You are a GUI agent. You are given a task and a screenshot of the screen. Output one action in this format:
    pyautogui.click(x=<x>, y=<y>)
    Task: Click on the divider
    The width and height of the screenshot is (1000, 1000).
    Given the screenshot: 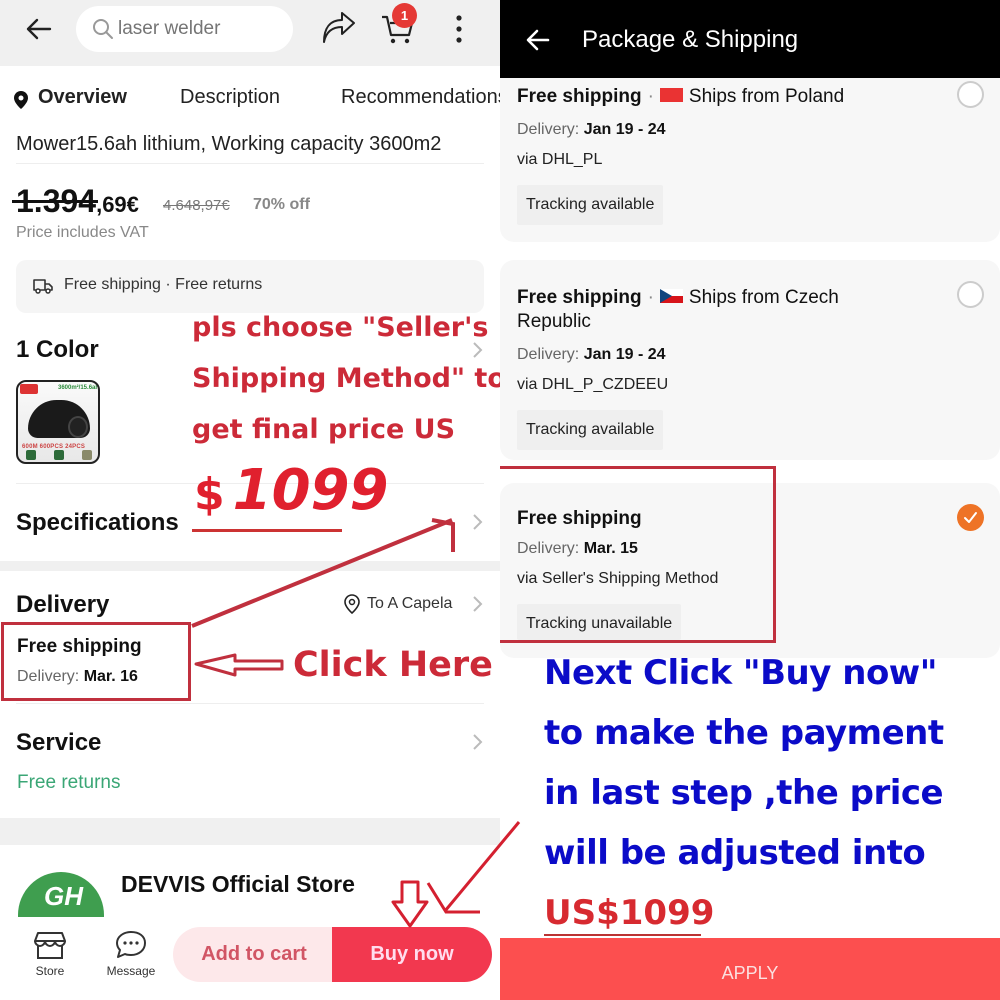 What is the action you would take?
    pyautogui.click(x=250, y=703)
    